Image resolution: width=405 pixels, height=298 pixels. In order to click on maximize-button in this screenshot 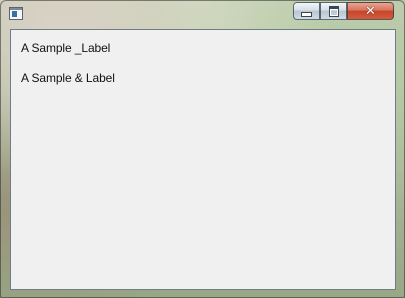, I will do `click(333, 11)`.